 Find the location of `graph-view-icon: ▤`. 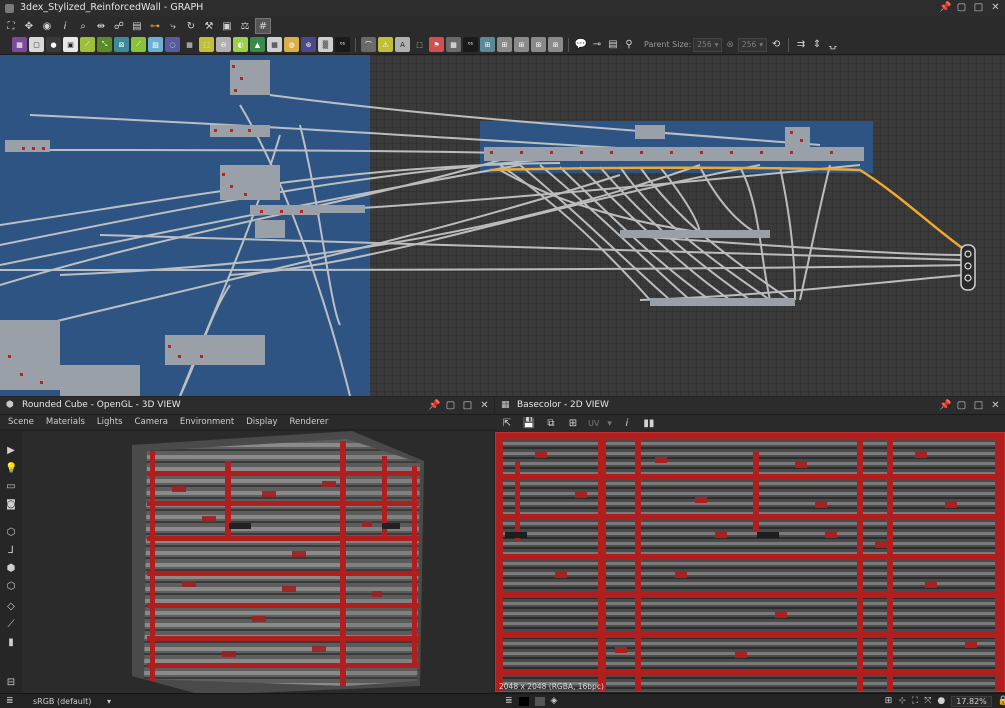

graph-view-icon: ▤ is located at coordinates (137, 26).